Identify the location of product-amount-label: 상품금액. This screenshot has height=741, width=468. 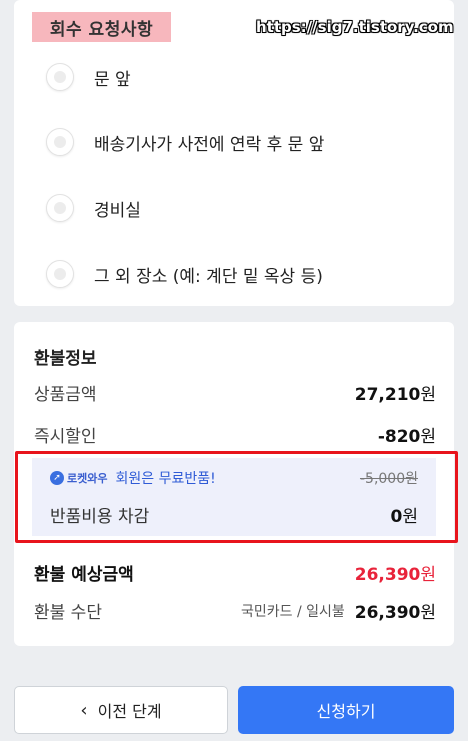
(65, 395).